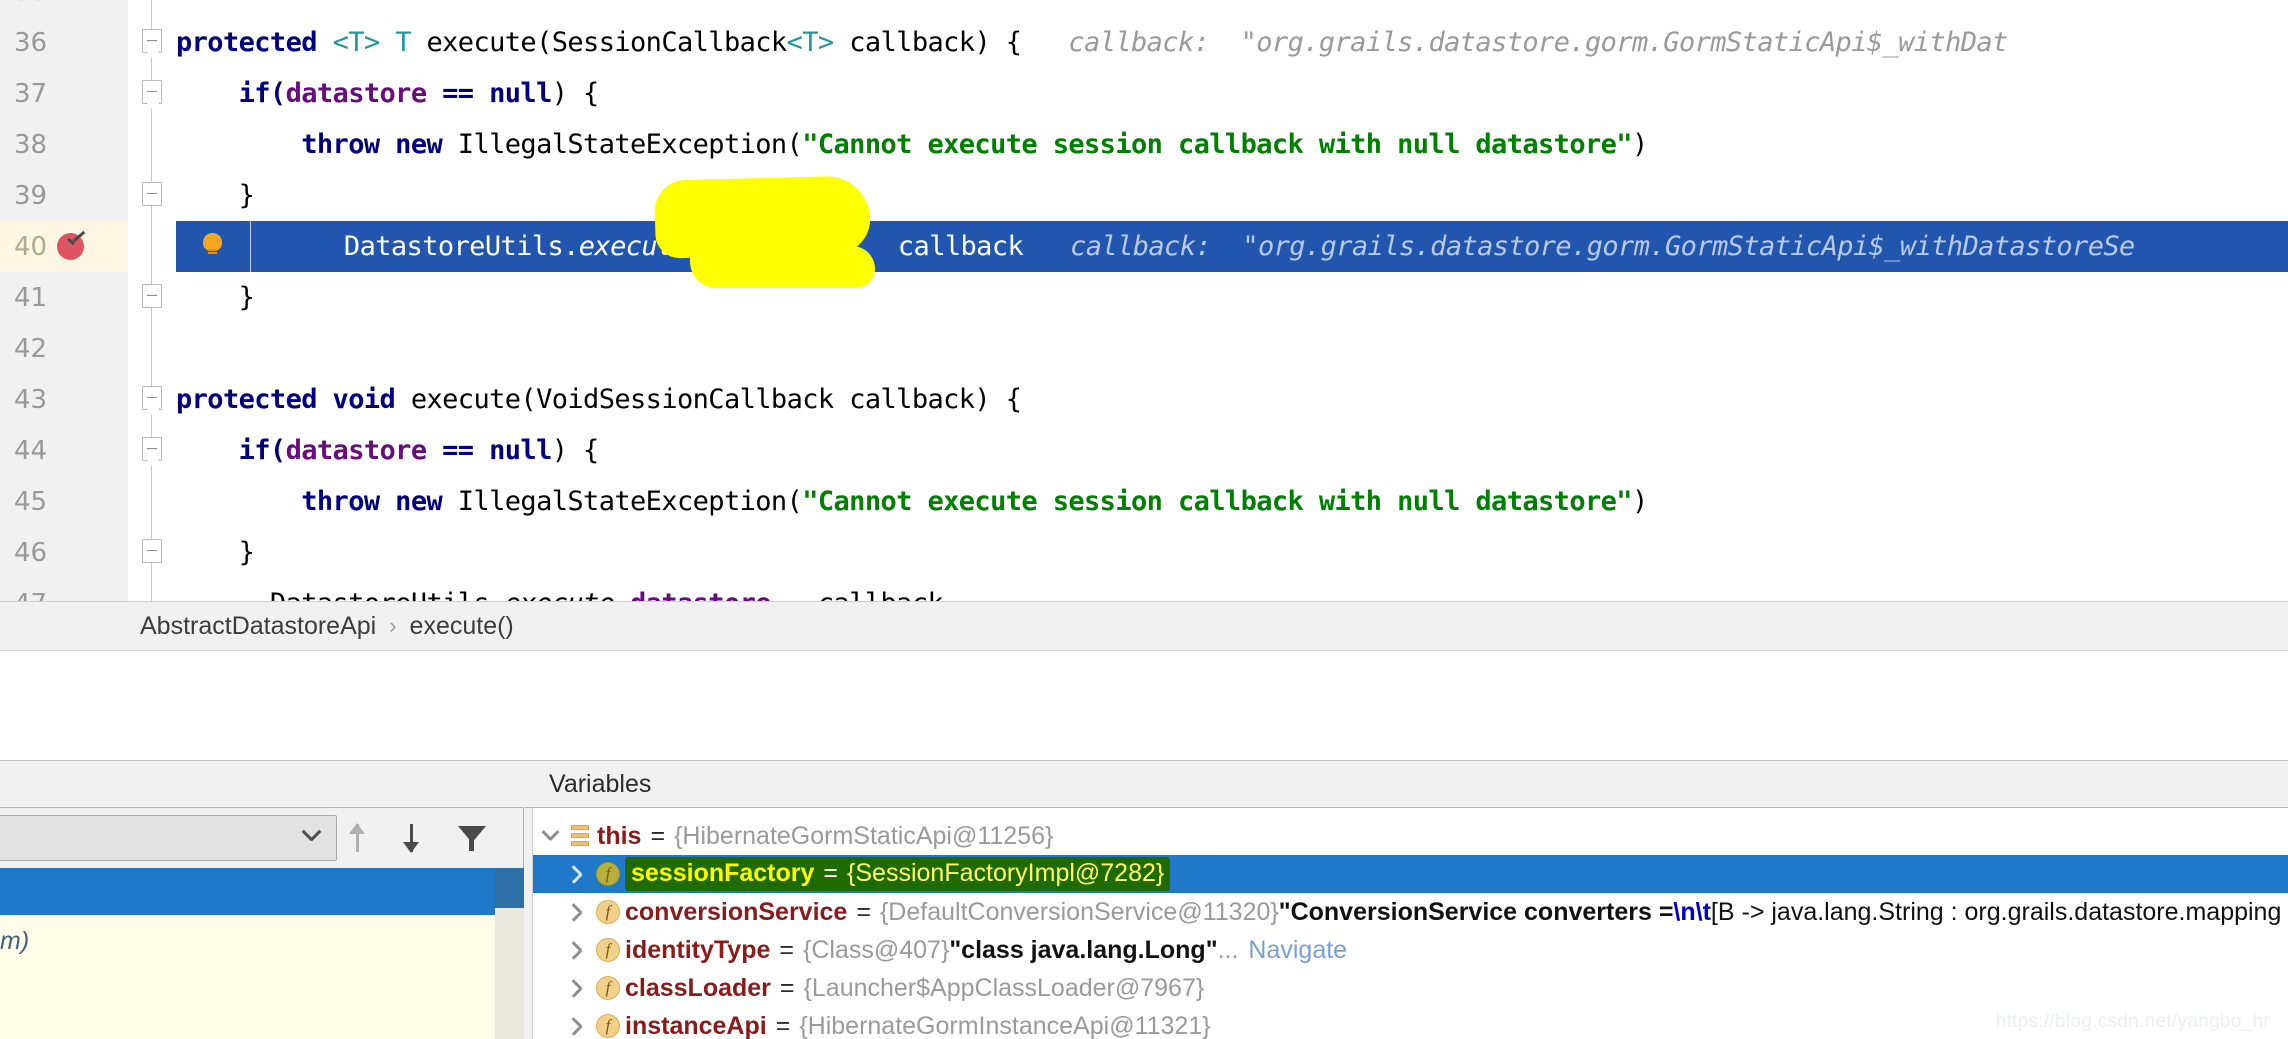 The image size is (2288, 1039). I want to click on code-line: 41 }, so click(1144, 297).